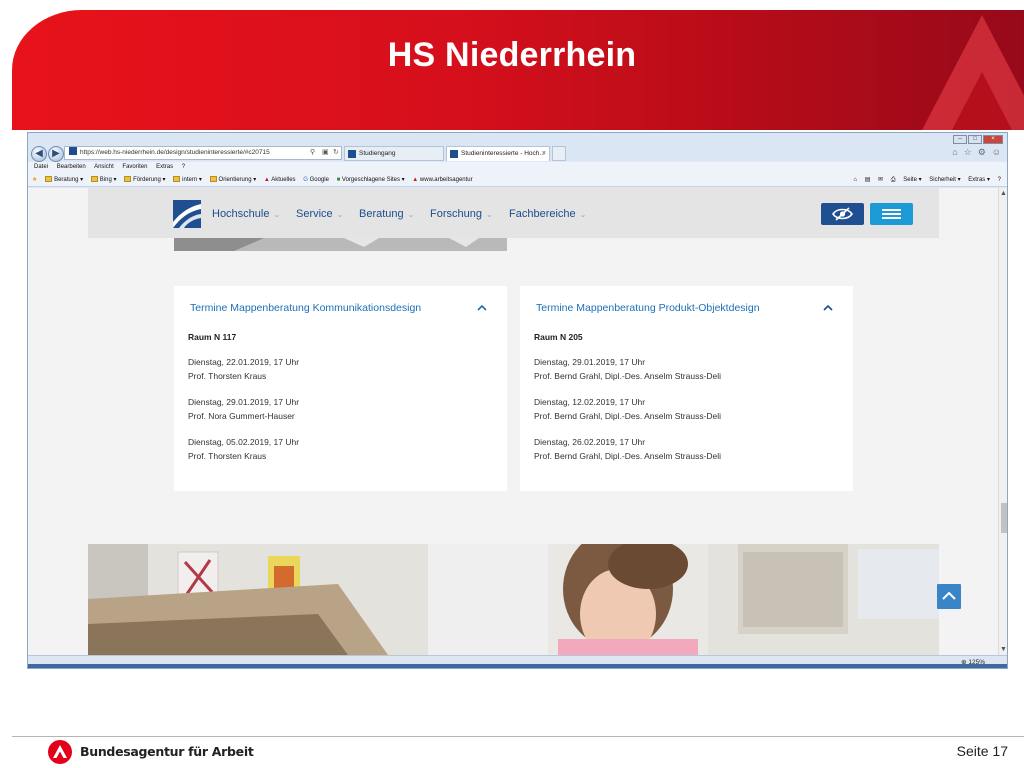  I want to click on back-icon: ◀, so click(39, 154).